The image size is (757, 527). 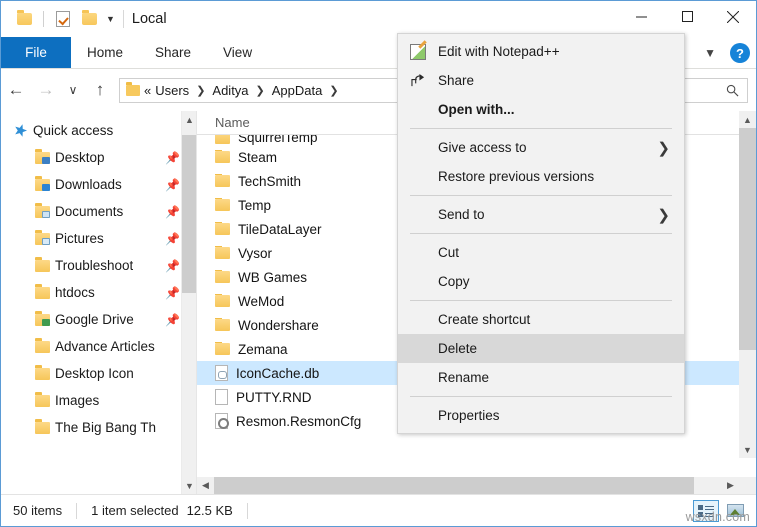 What do you see at coordinates (541, 319) in the screenshot?
I see `menu-item-create-shortcut: Create shortcut` at bounding box center [541, 319].